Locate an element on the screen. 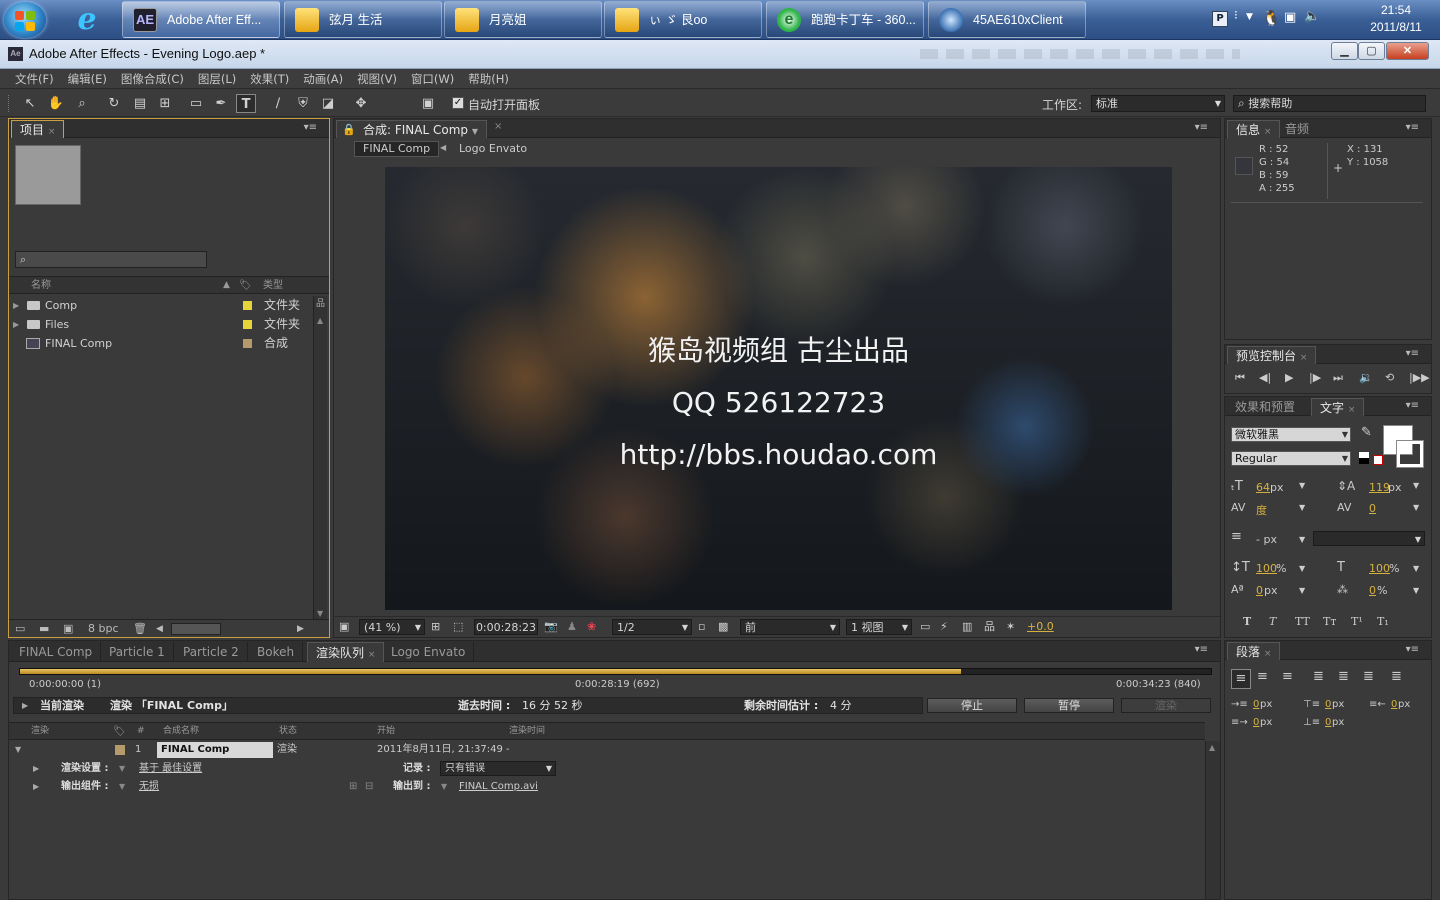 This screenshot has width=1440, height=900. project-search-input: ⌕ is located at coordinates (111, 259).